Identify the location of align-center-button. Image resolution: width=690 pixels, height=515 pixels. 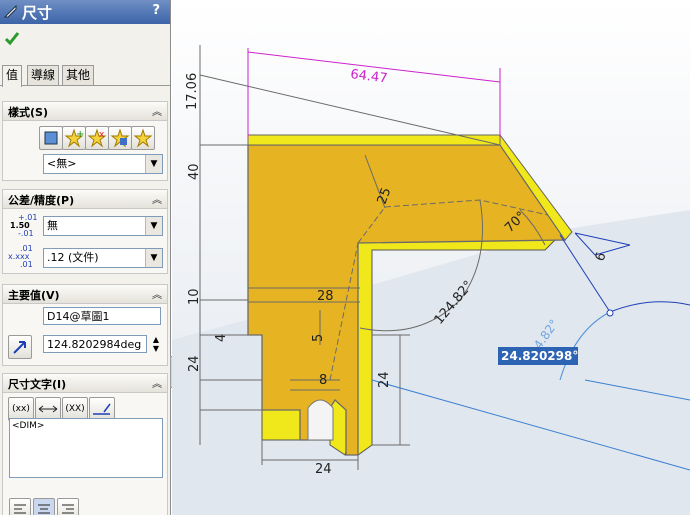
(44, 506).